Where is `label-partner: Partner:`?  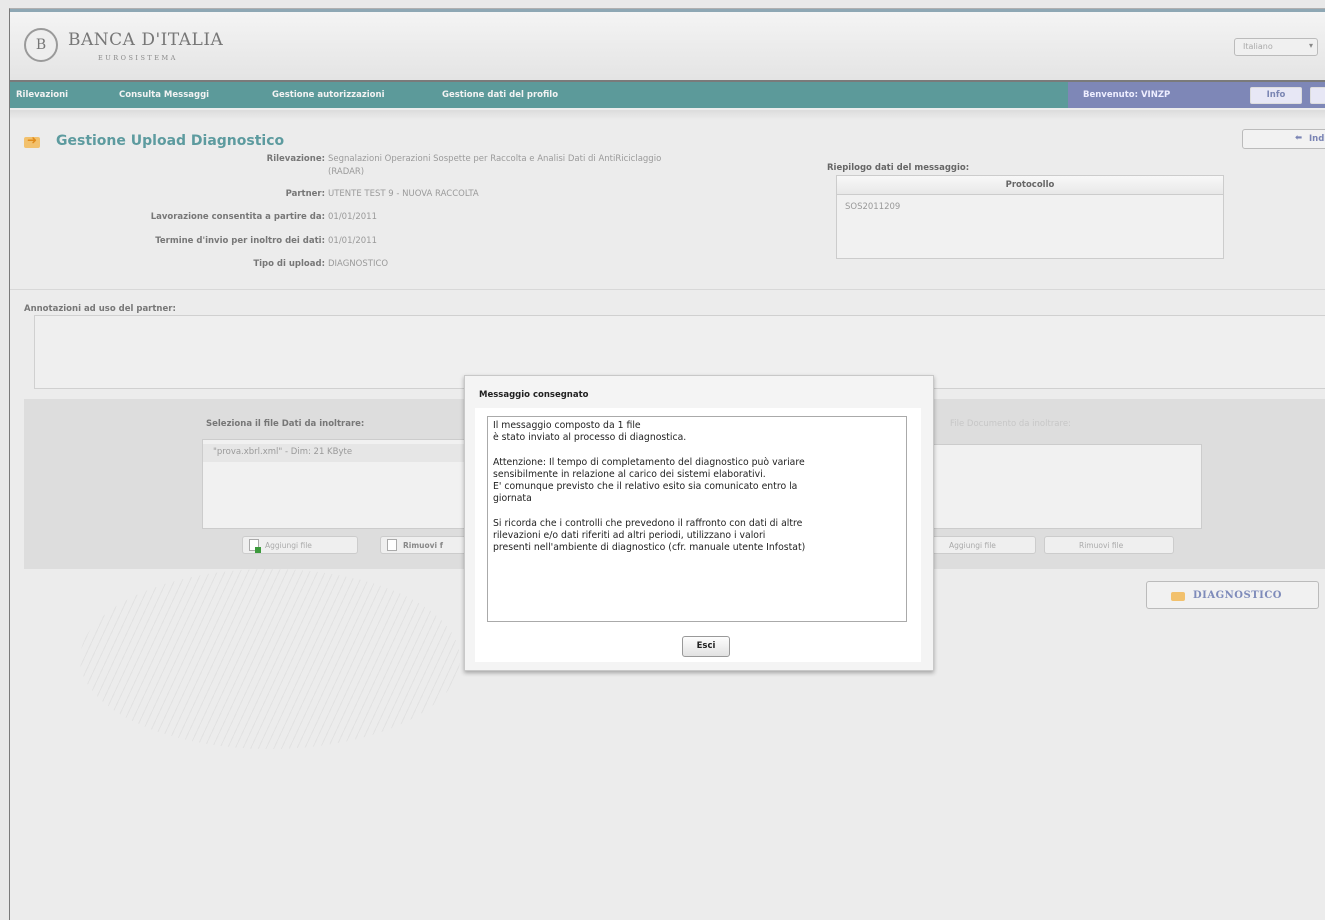 label-partner: Partner: is located at coordinates (305, 194).